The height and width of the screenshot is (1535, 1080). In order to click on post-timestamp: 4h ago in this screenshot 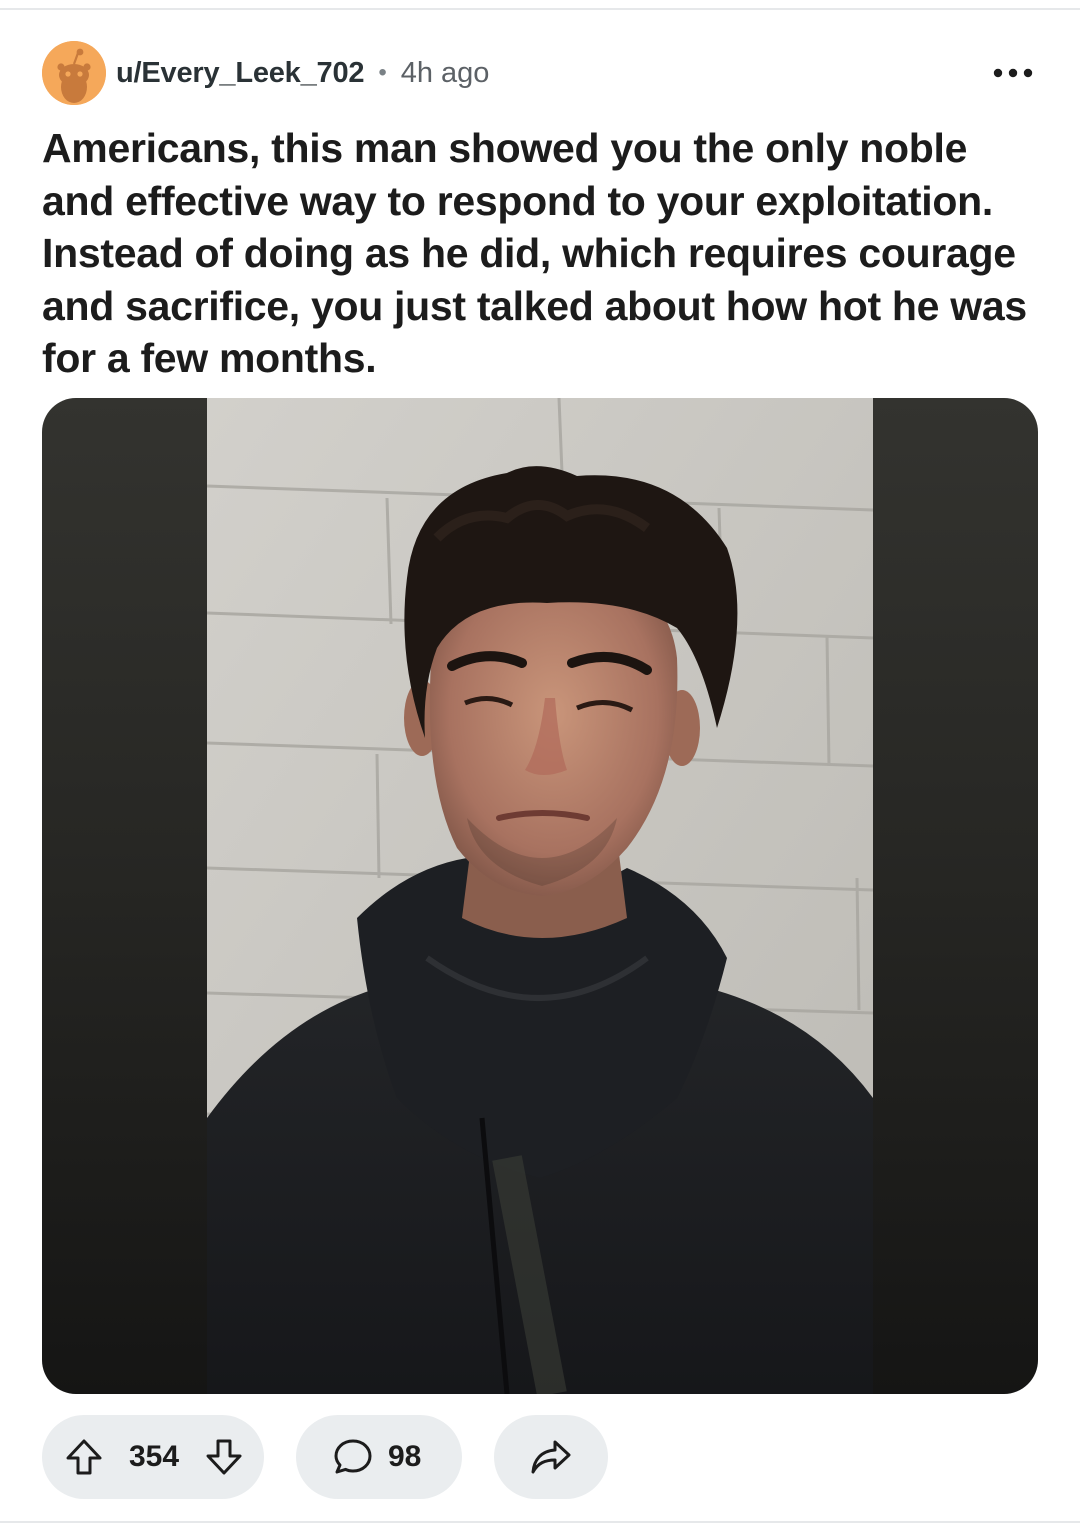, I will do `click(445, 72)`.